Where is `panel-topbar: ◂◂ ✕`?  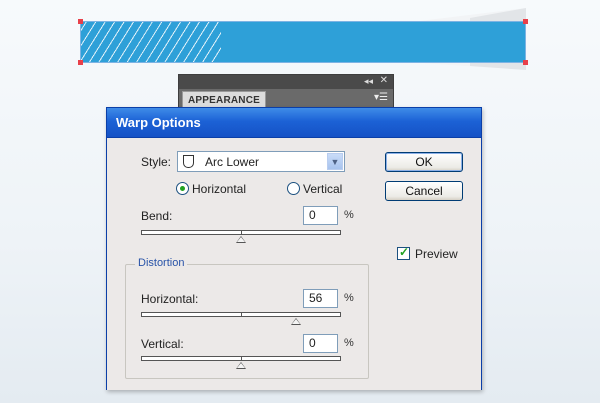
panel-topbar: ◂◂ ✕ is located at coordinates (286, 82).